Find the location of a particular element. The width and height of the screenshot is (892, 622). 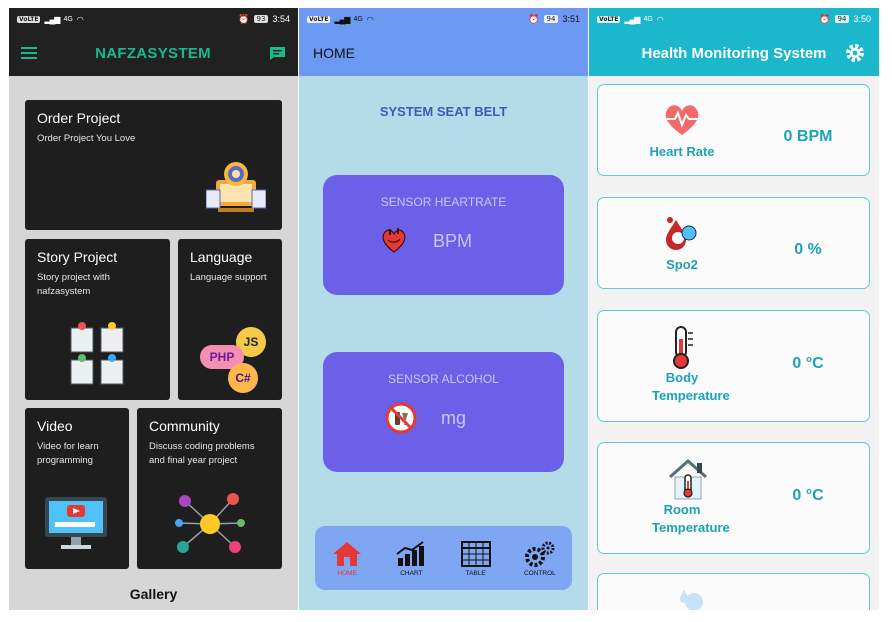

settings-gear-icon is located at coordinates (855, 53).